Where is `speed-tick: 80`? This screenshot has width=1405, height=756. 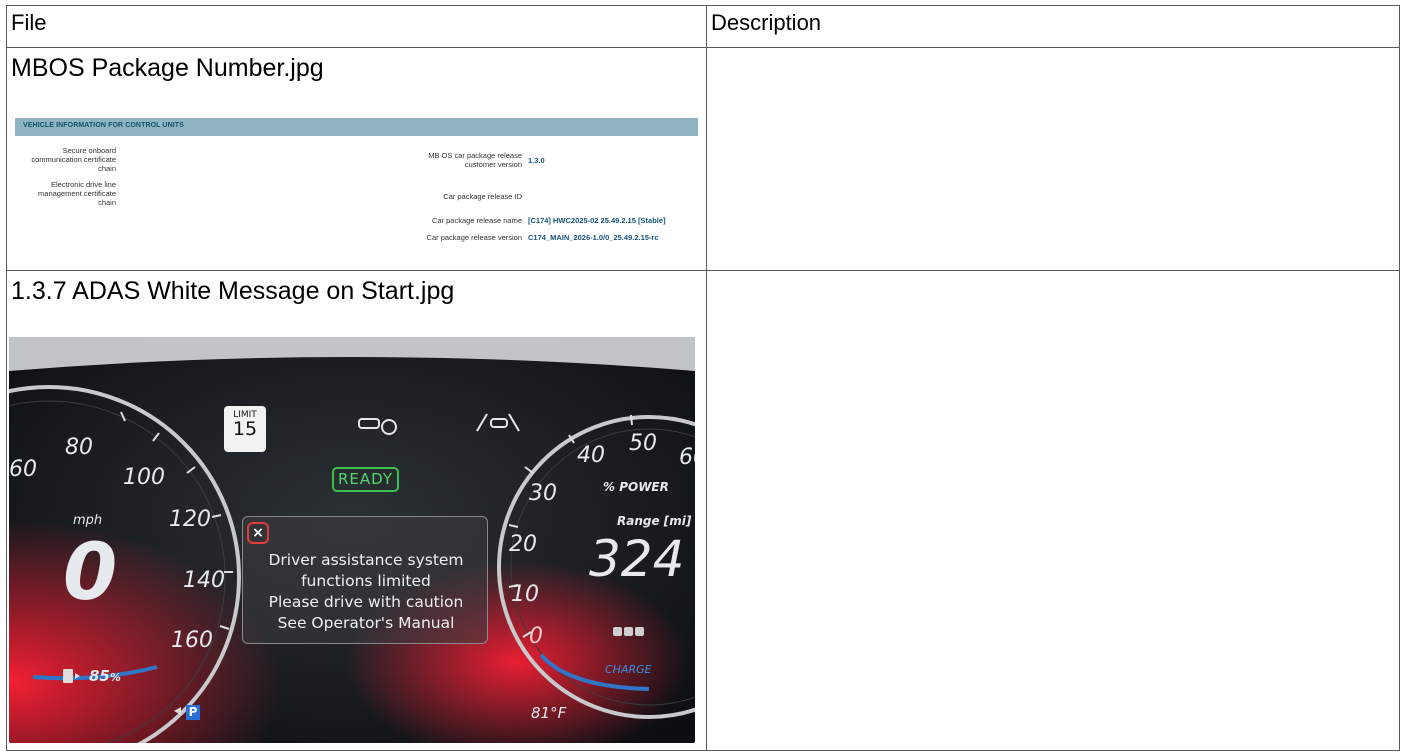 speed-tick: 80 is located at coordinates (79, 447).